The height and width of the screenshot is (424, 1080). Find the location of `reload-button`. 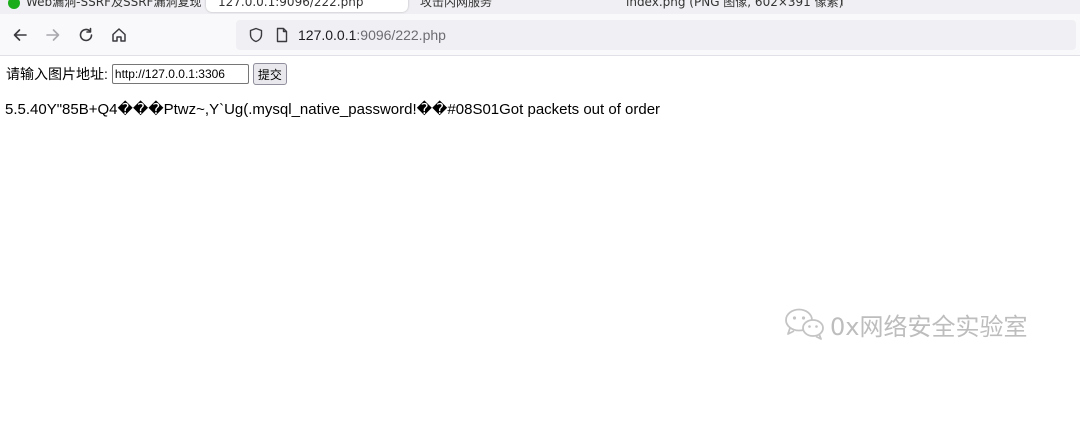

reload-button is located at coordinates (86, 35).